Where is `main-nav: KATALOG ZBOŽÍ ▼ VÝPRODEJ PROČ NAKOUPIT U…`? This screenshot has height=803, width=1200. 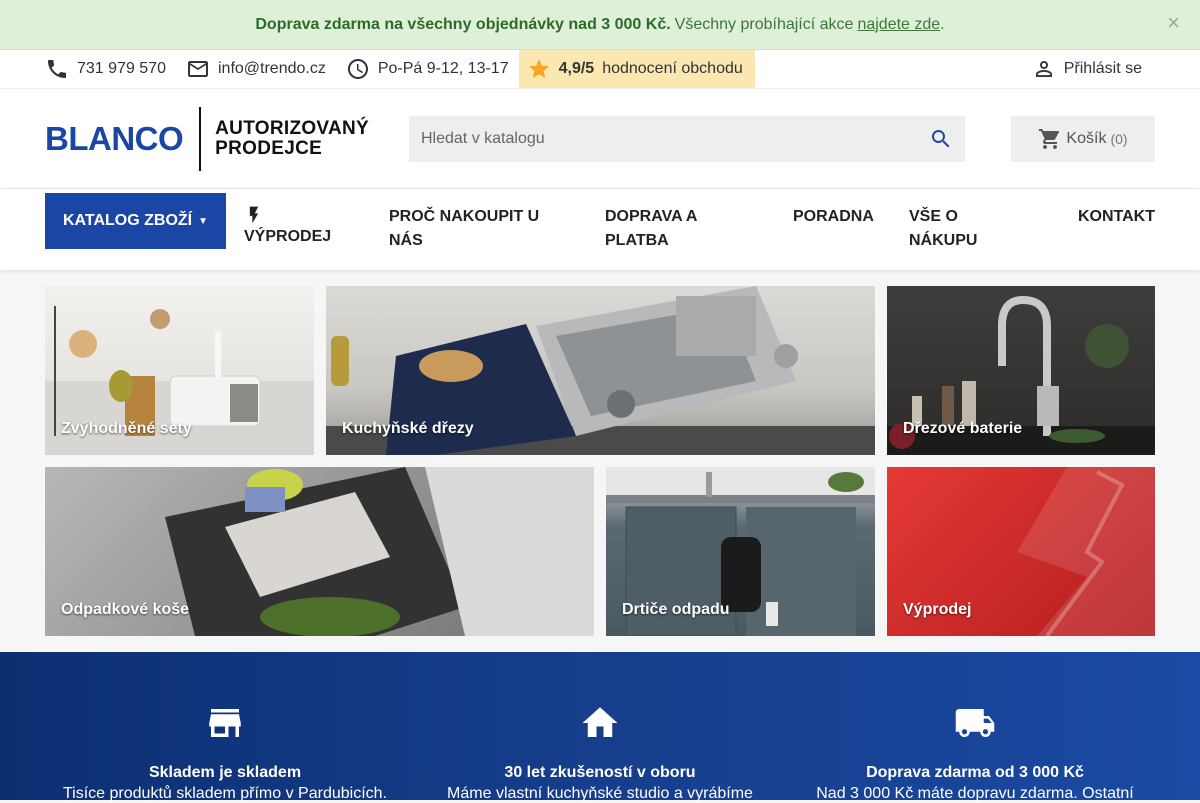 main-nav: KATALOG ZBOŽÍ ▼ VÝPRODEJ PROČ NAKOUPIT U… is located at coordinates (600, 229).